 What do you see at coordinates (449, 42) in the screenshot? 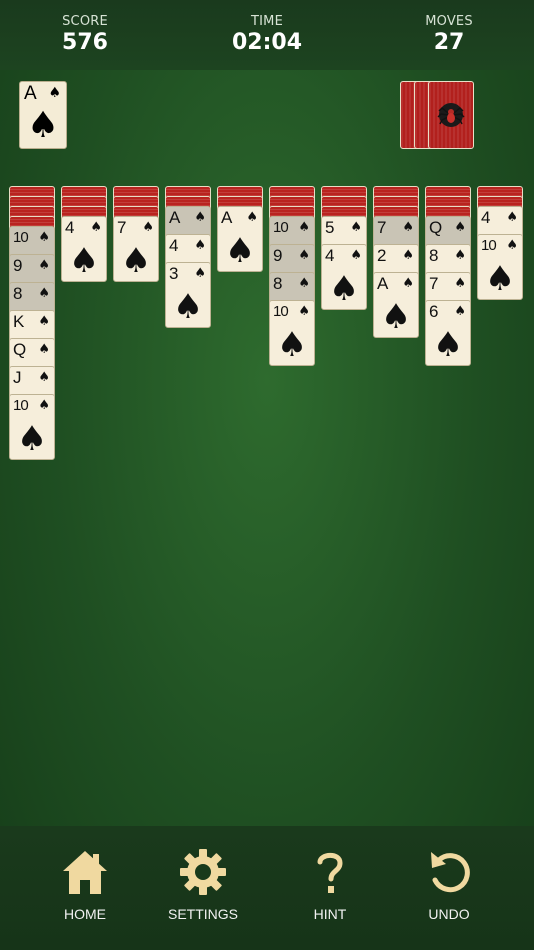
I see `moves-value: 27` at bounding box center [449, 42].